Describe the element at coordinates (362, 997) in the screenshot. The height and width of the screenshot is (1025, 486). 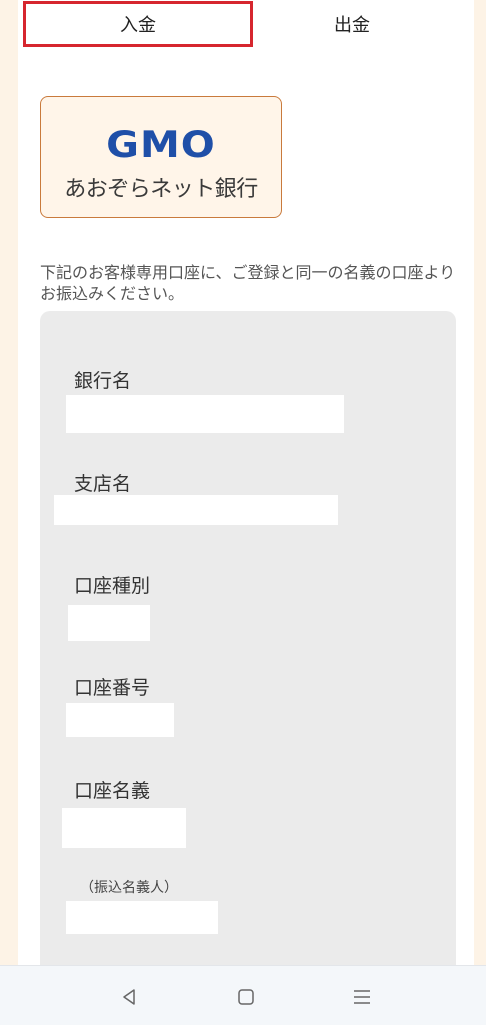
I see `recent-apps-icon` at that location.